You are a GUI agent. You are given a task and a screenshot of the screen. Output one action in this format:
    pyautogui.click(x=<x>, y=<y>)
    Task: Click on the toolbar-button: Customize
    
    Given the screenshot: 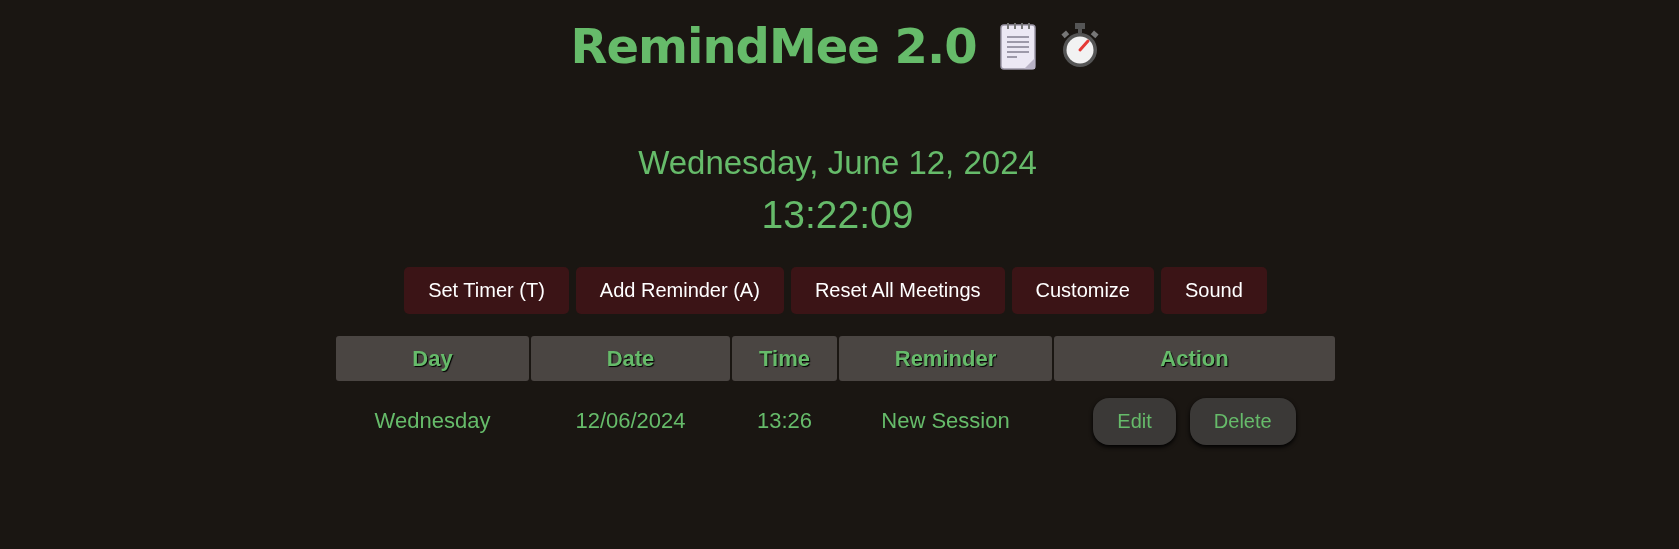 What is the action you would take?
    pyautogui.click(x=1082, y=290)
    